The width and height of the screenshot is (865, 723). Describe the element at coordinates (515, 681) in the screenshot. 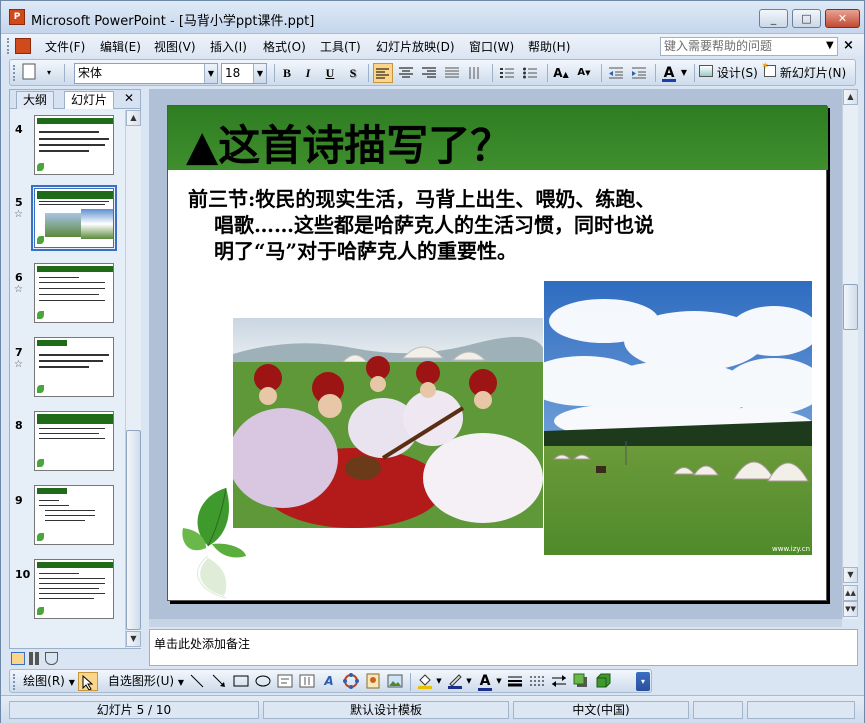

I see `line-style-icon` at that location.